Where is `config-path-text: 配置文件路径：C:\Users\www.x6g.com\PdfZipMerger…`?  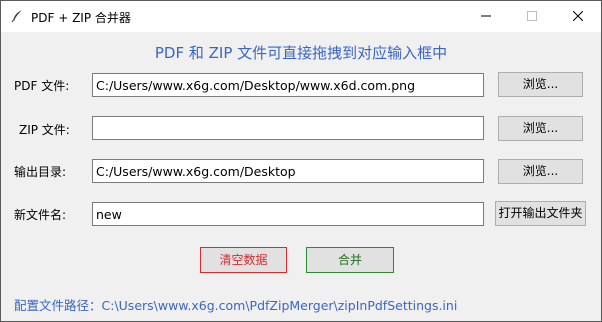 config-path-text: 配置文件路径：C:\Users\www.x6g.com\PdfZipMerger… is located at coordinates (236, 305).